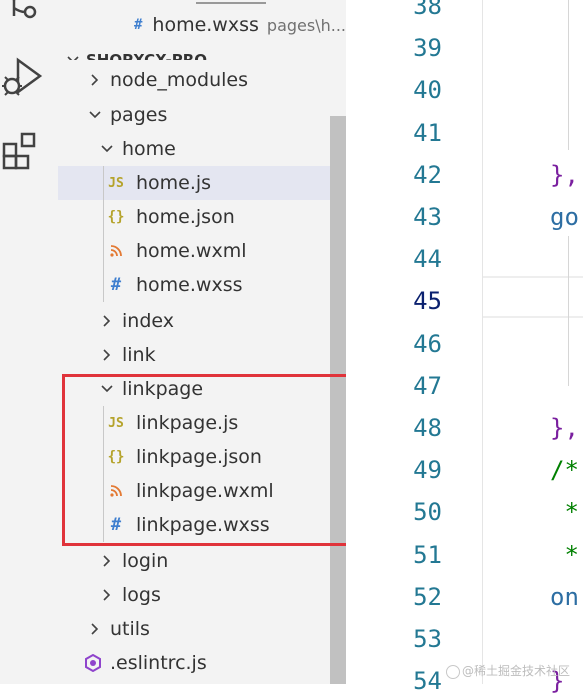  Describe the element at coordinates (427, 259) in the screenshot. I see `line-number: 44` at that location.